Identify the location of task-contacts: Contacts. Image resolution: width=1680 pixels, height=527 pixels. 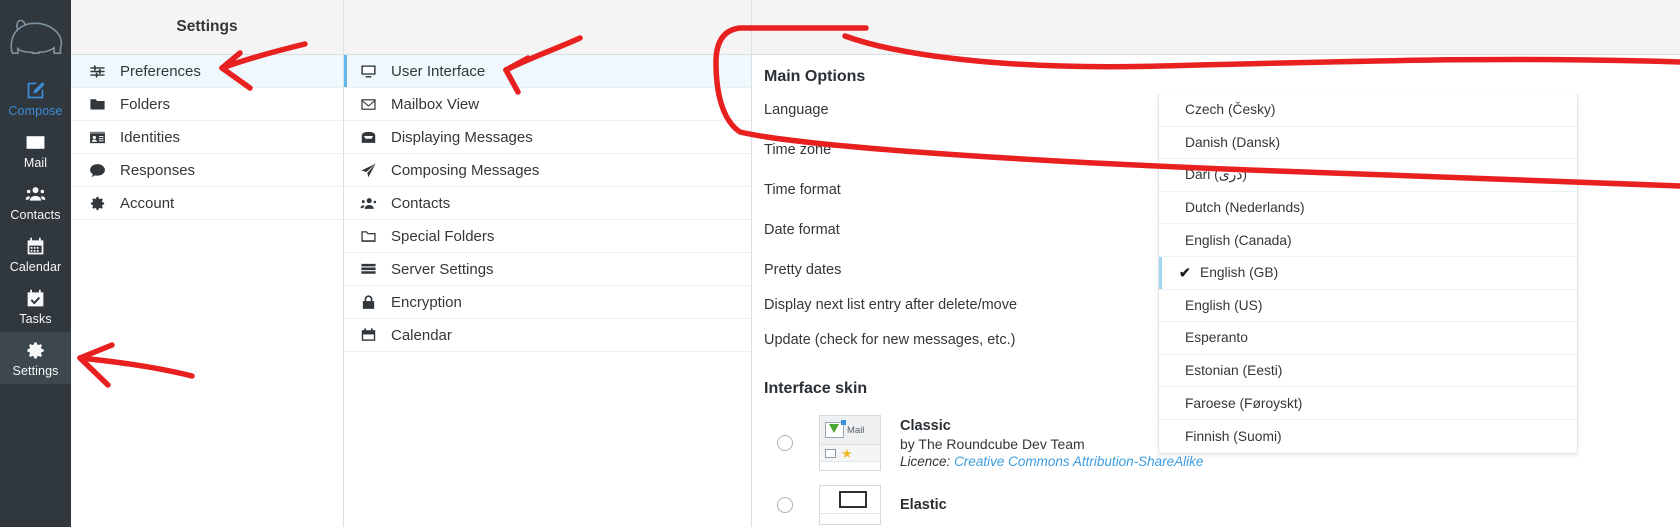
(35, 202).